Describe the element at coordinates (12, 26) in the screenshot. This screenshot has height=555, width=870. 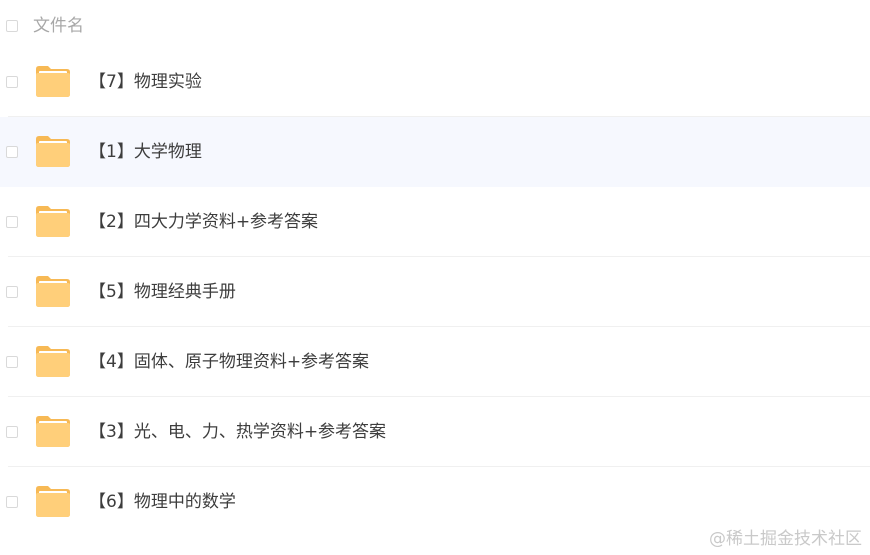
I see `select-all-checkbox` at that location.